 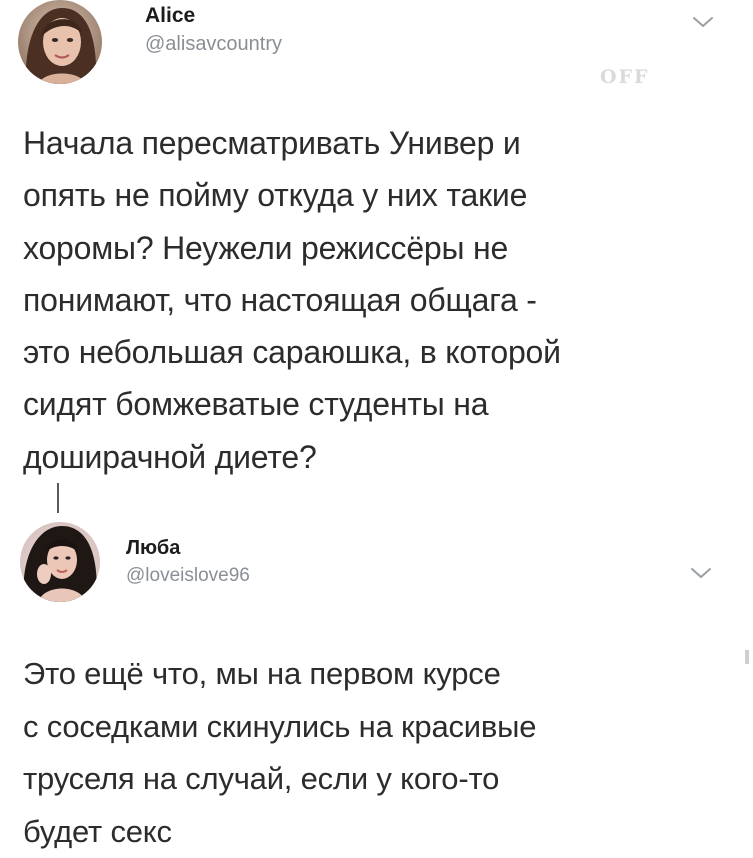 I want to click on thread-connector-line, so click(x=58, y=498).